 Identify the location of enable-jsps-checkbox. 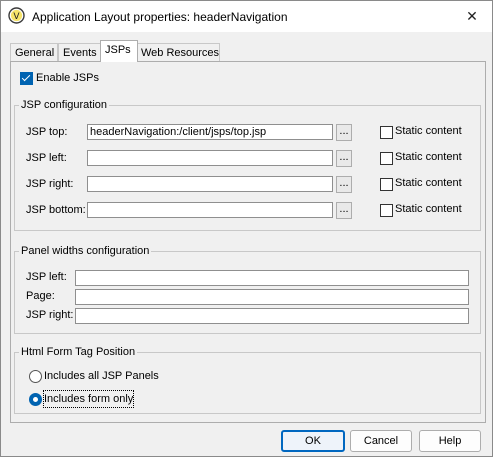
(26, 78).